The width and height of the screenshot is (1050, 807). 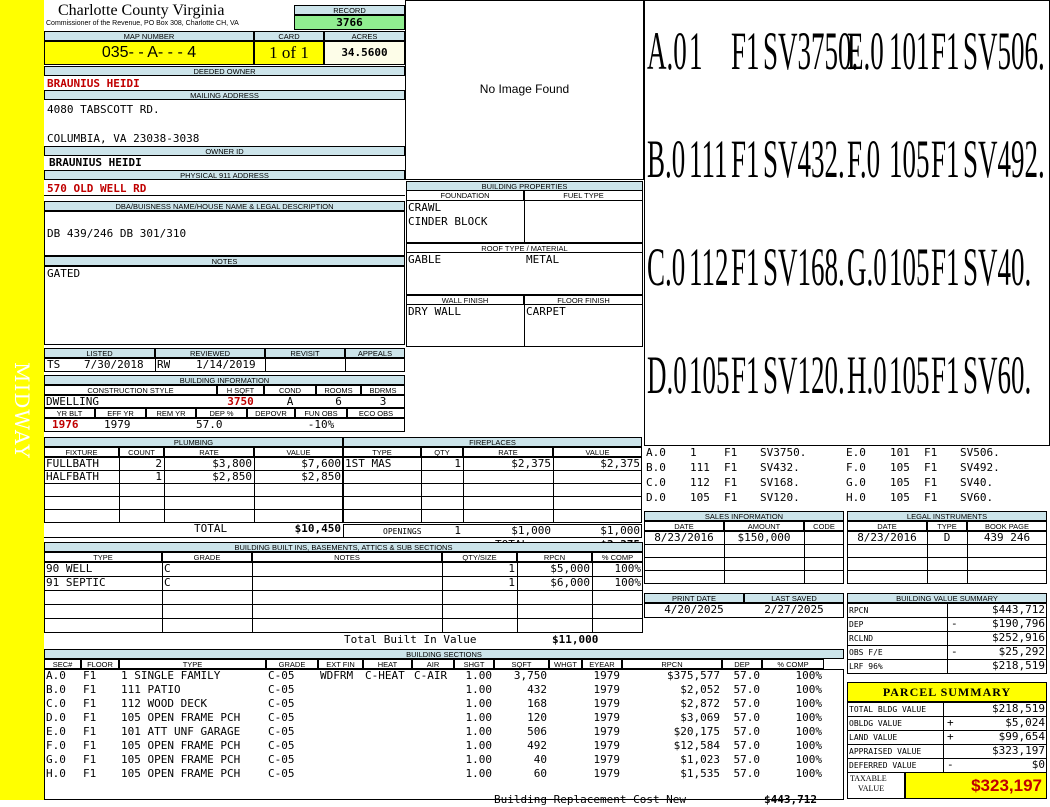 What do you see at coordinates (123, 138) in the screenshot?
I see `mailing-line-2: COLUMBIA, VA 23038-3038` at bounding box center [123, 138].